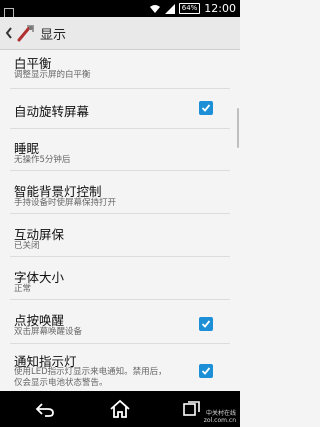 This screenshot has width=320, height=427. I want to click on navigation-bar: 中关村在线 zol.com.cn, so click(120, 409).